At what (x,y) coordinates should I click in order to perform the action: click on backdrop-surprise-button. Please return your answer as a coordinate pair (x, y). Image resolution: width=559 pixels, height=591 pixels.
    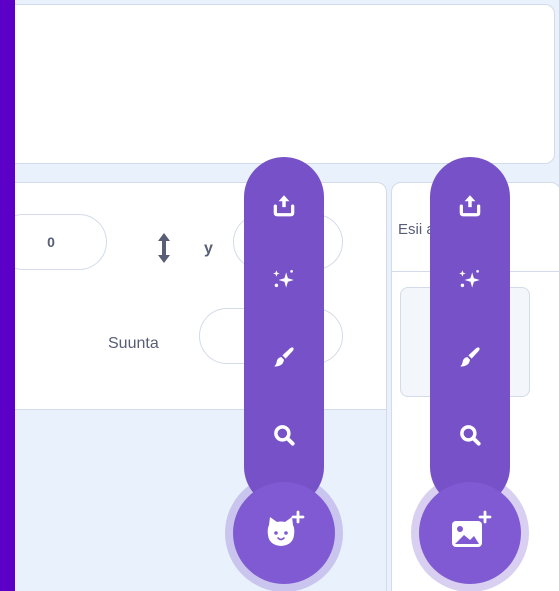
    Looking at the image, I should click on (470, 280).